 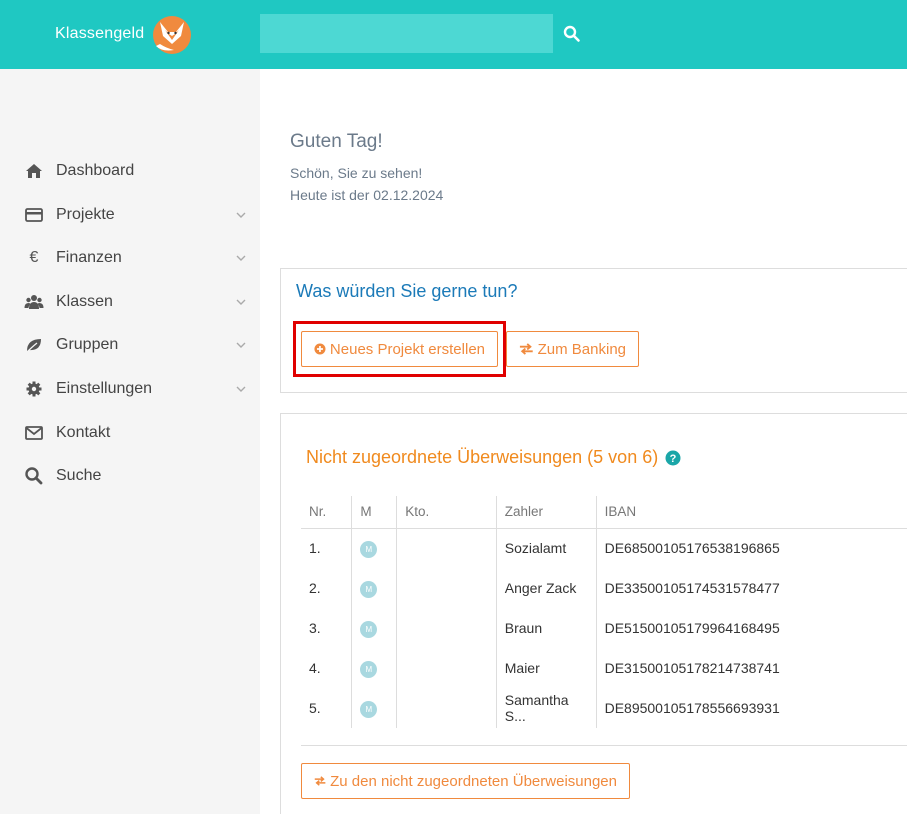 I want to click on cell-zahler: Sozialamt, so click(x=546, y=548).